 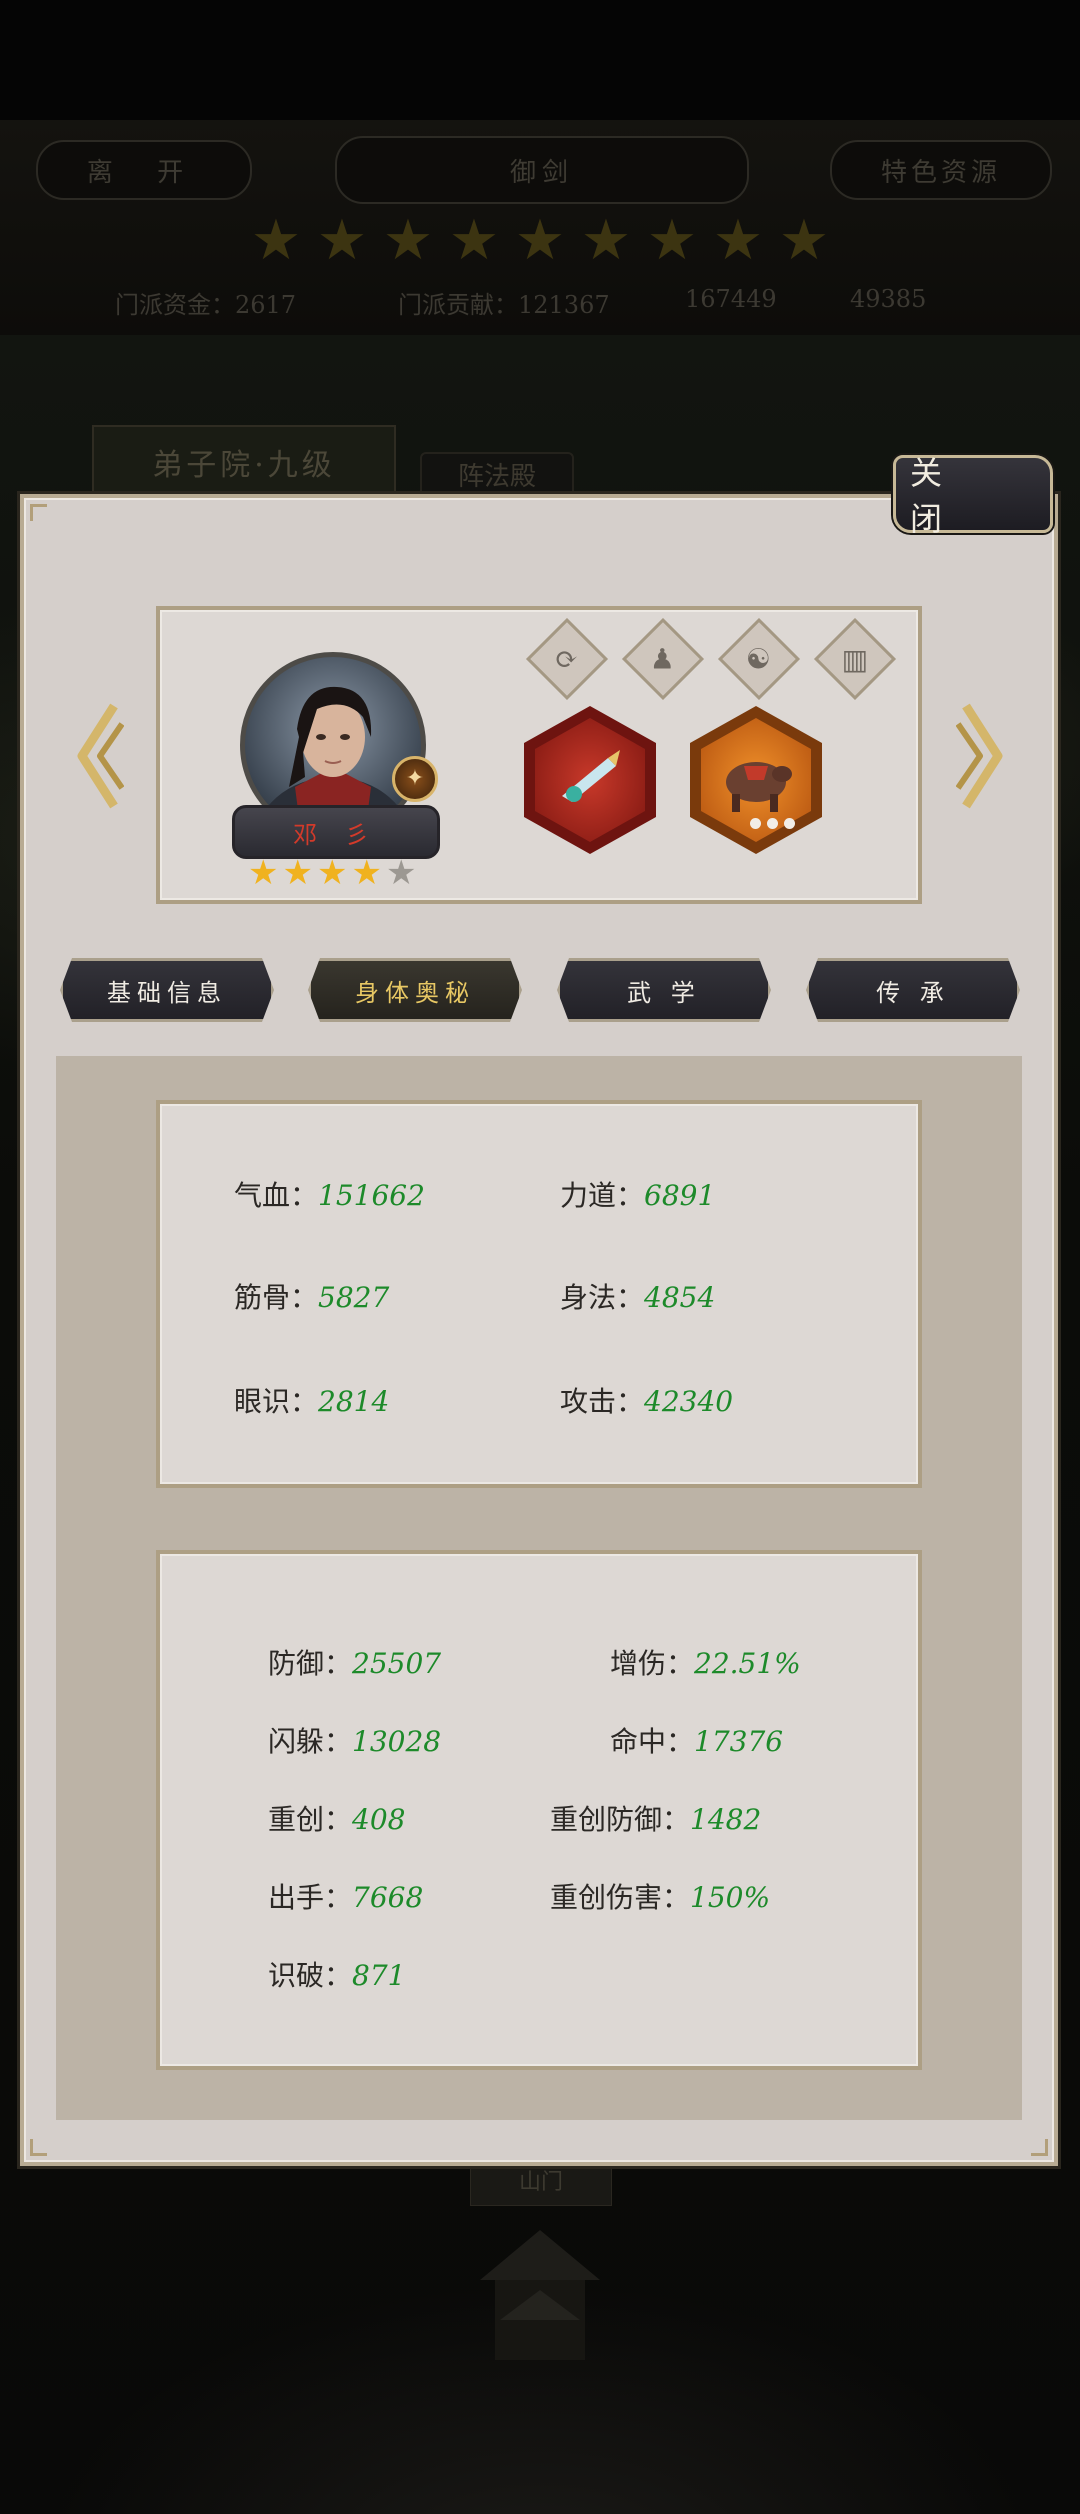 I want to click on tab-basic-info: 基础信息, so click(x=167, y=990).